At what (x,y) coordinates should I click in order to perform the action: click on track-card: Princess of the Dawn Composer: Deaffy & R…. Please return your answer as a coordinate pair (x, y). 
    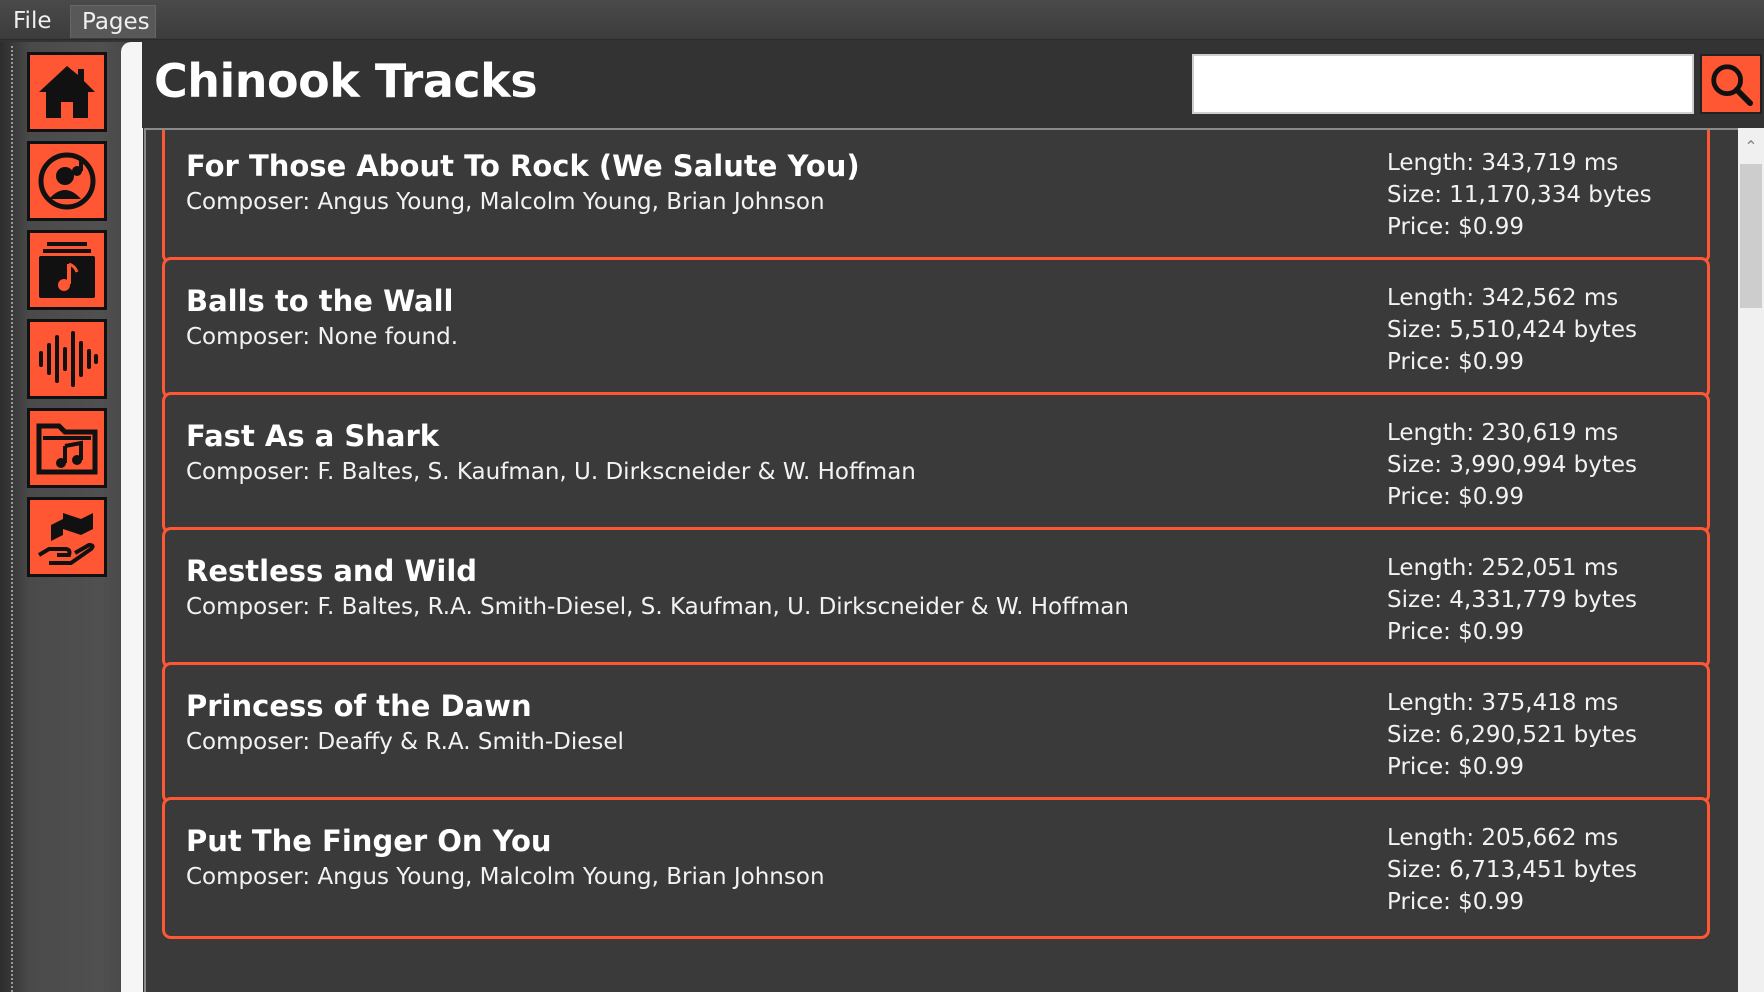
    Looking at the image, I should click on (936, 733).